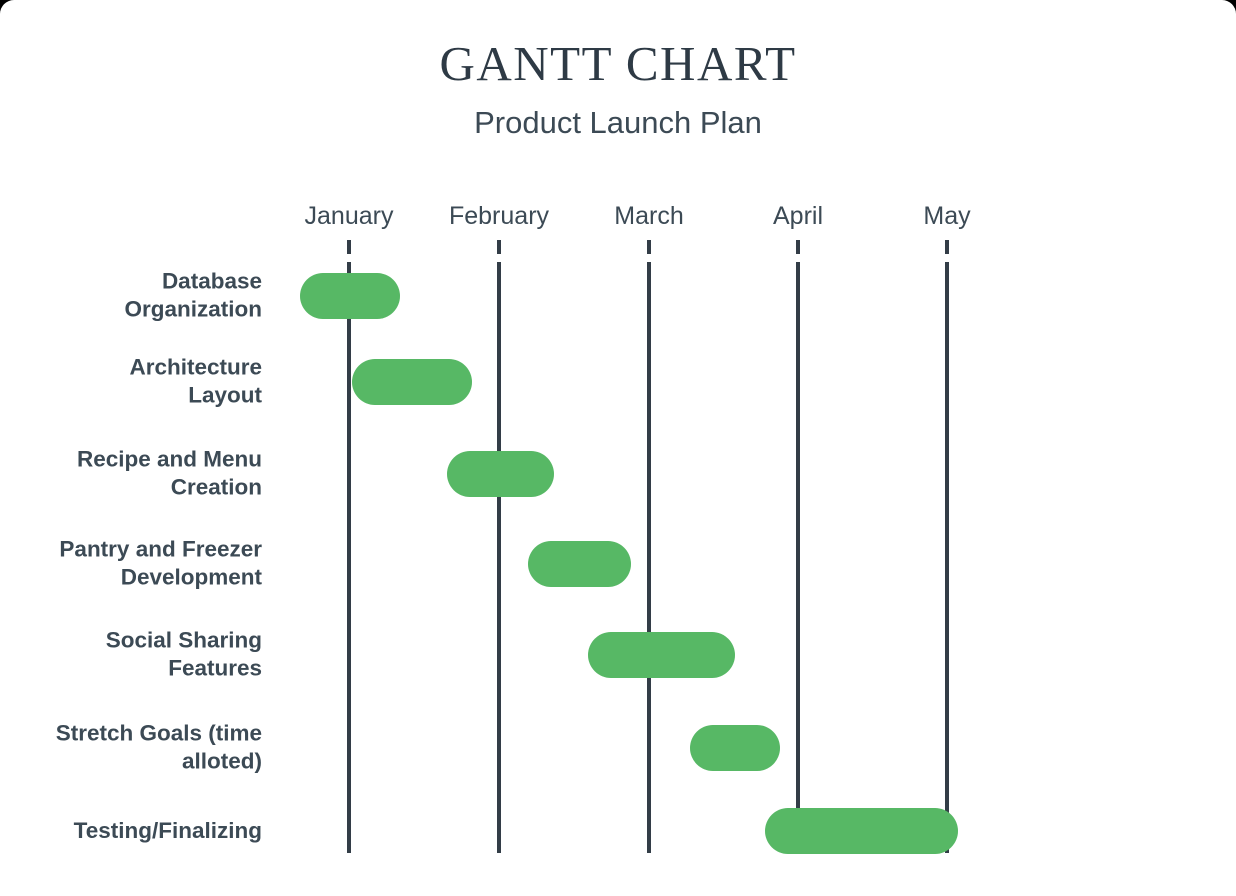  What do you see at coordinates (798, 557) in the screenshot?
I see `gridline-april` at bounding box center [798, 557].